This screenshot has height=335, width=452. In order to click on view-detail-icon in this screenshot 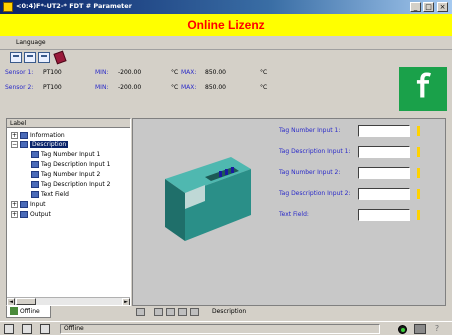, I will do `click(44, 57)`.